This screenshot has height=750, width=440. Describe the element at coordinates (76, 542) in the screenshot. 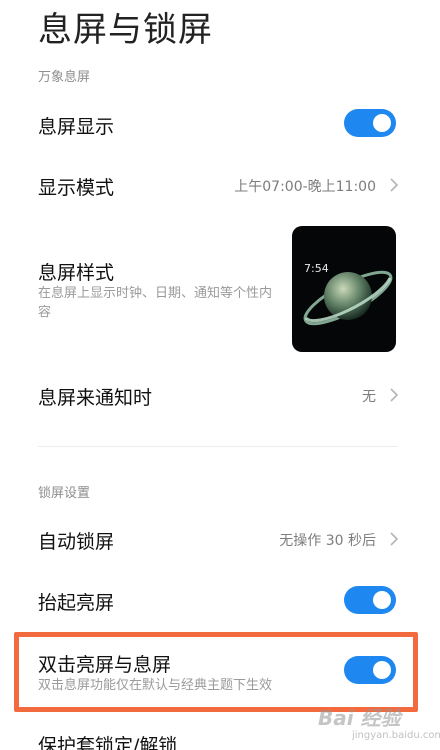

I see `auto-lock-label: 自动锁屏` at that location.